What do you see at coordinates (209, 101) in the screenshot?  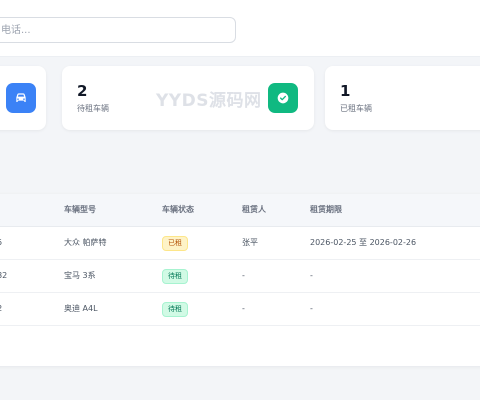 I see `watermark: YYDS源码网` at bounding box center [209, 101].